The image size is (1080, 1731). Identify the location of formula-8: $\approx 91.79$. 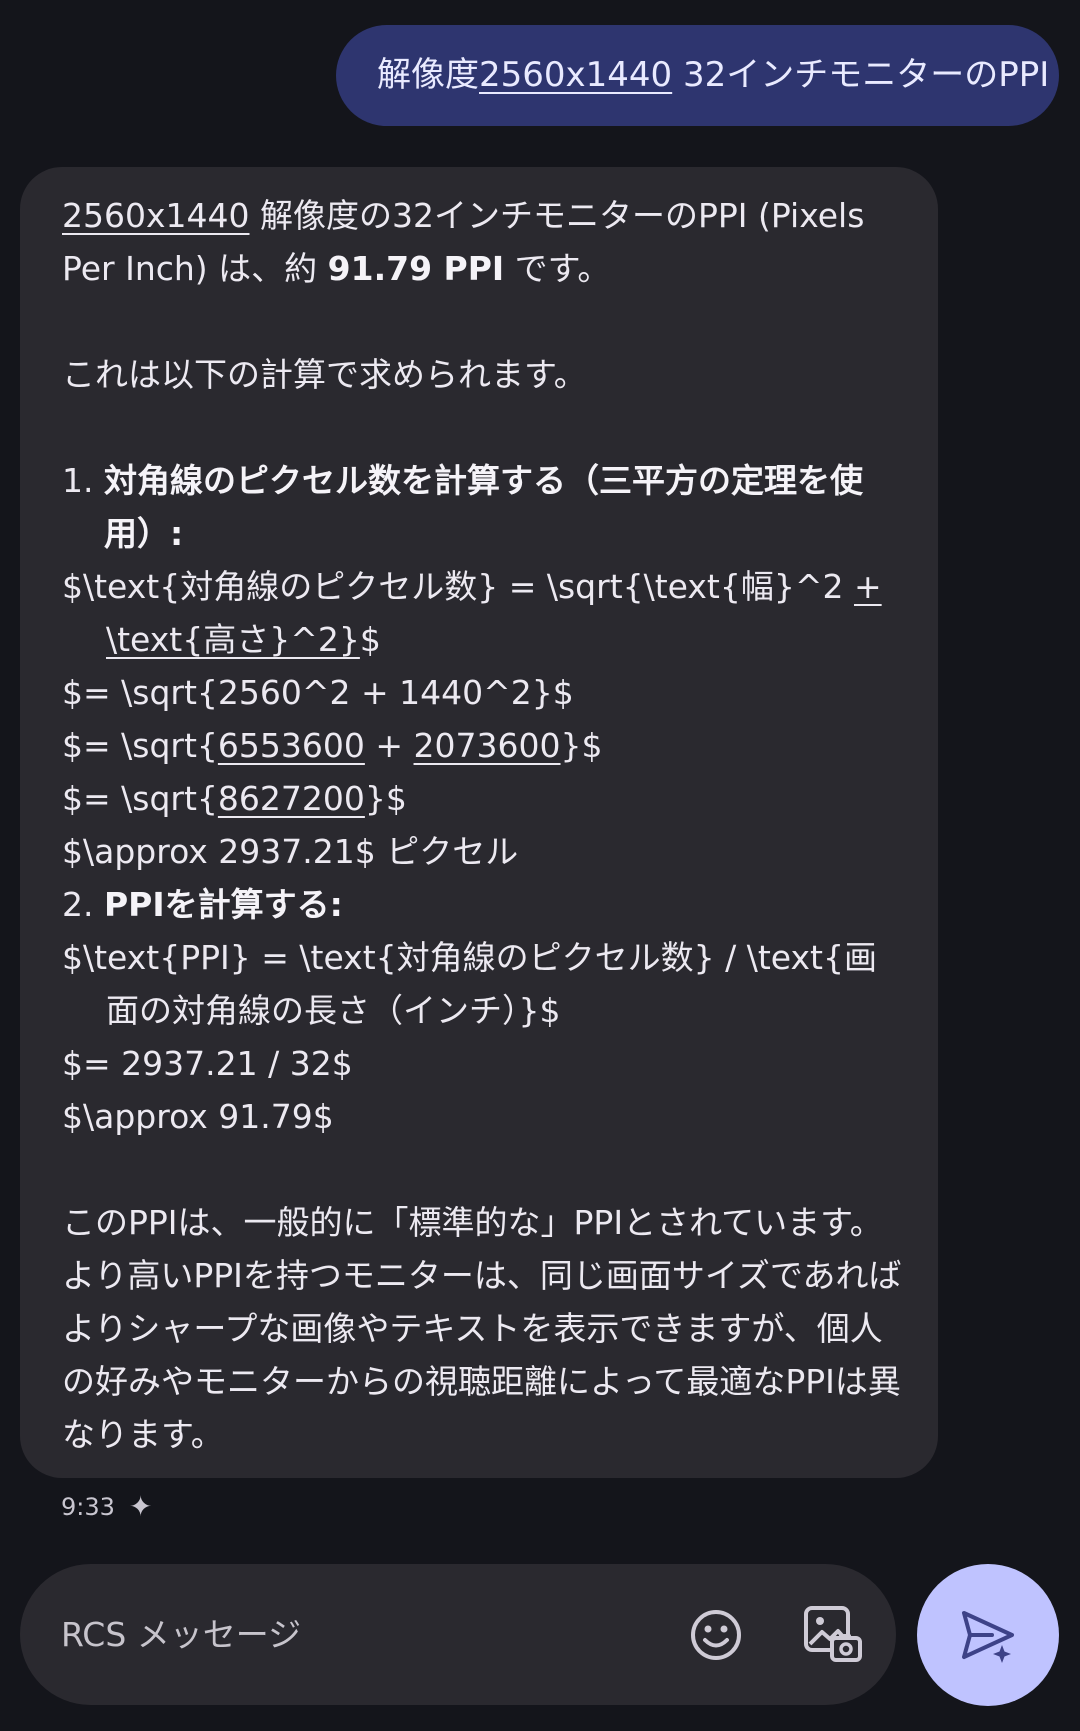
(198, 1116).